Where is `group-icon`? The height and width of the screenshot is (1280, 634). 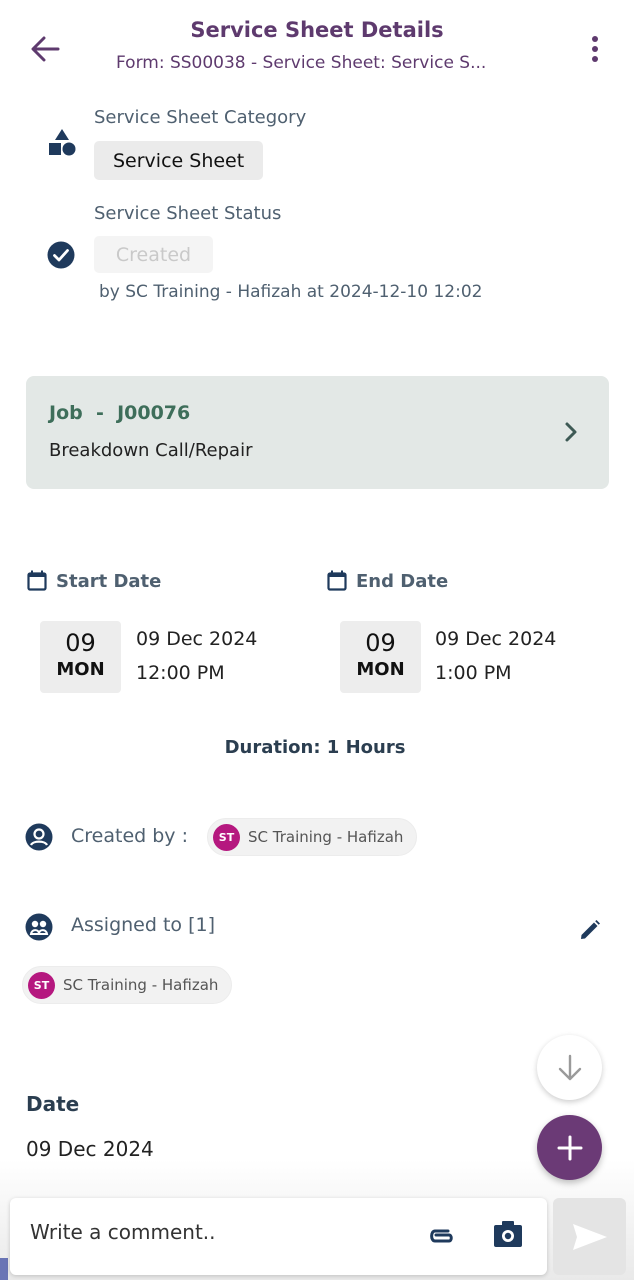 group-icon is located at coordinates (39, 927).